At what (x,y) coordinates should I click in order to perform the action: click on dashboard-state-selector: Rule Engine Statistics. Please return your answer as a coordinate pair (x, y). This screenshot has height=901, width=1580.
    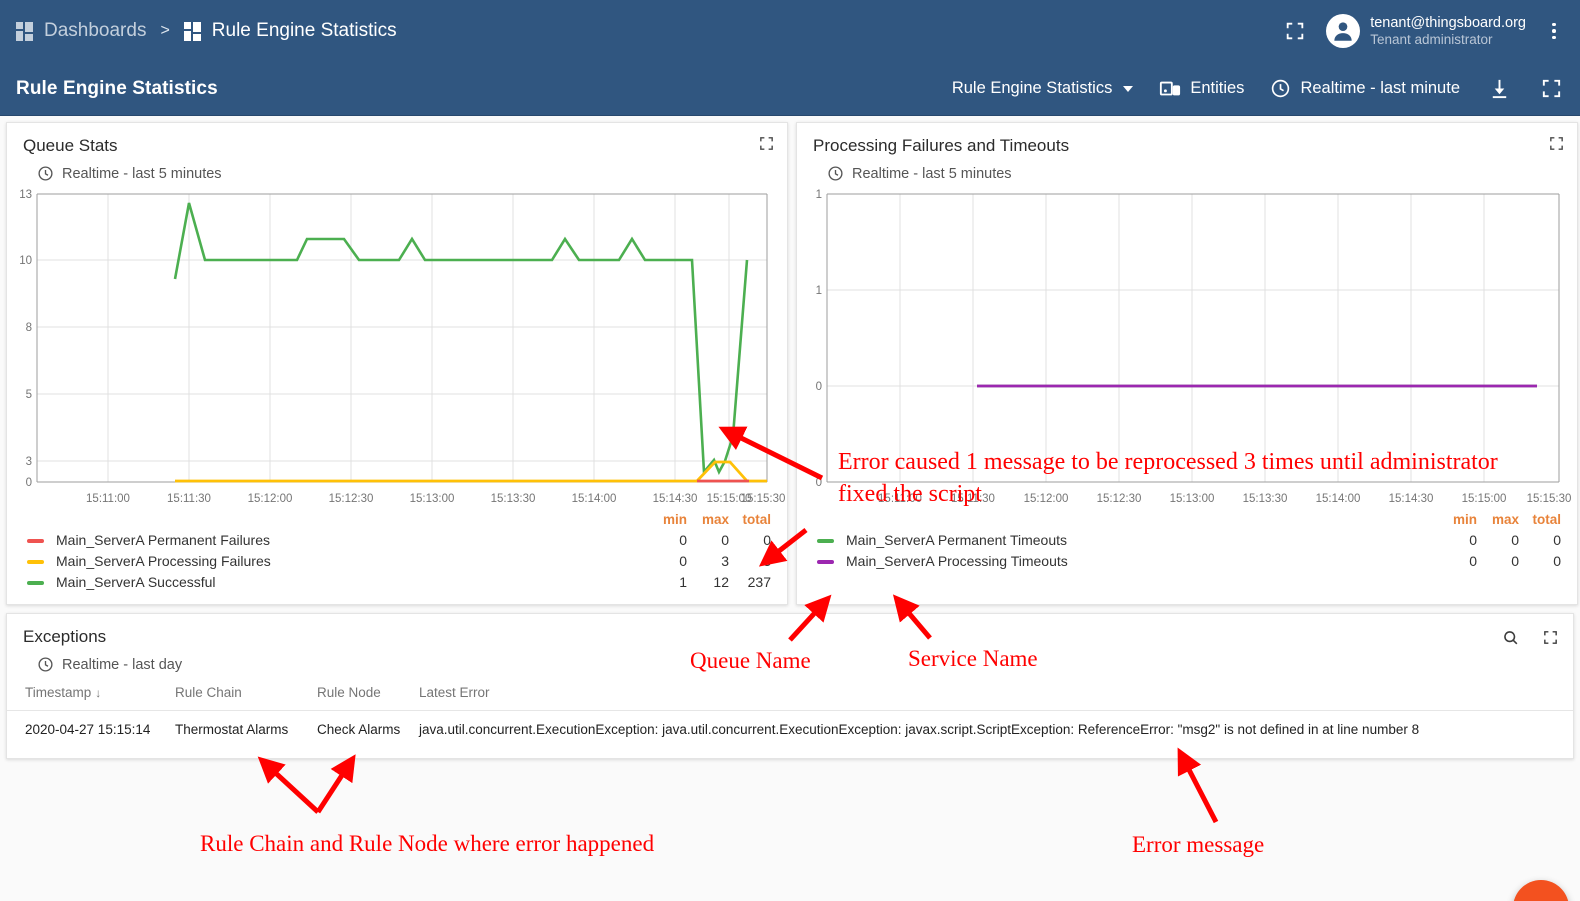
    Looking at the image, I should click on (1043, 88).